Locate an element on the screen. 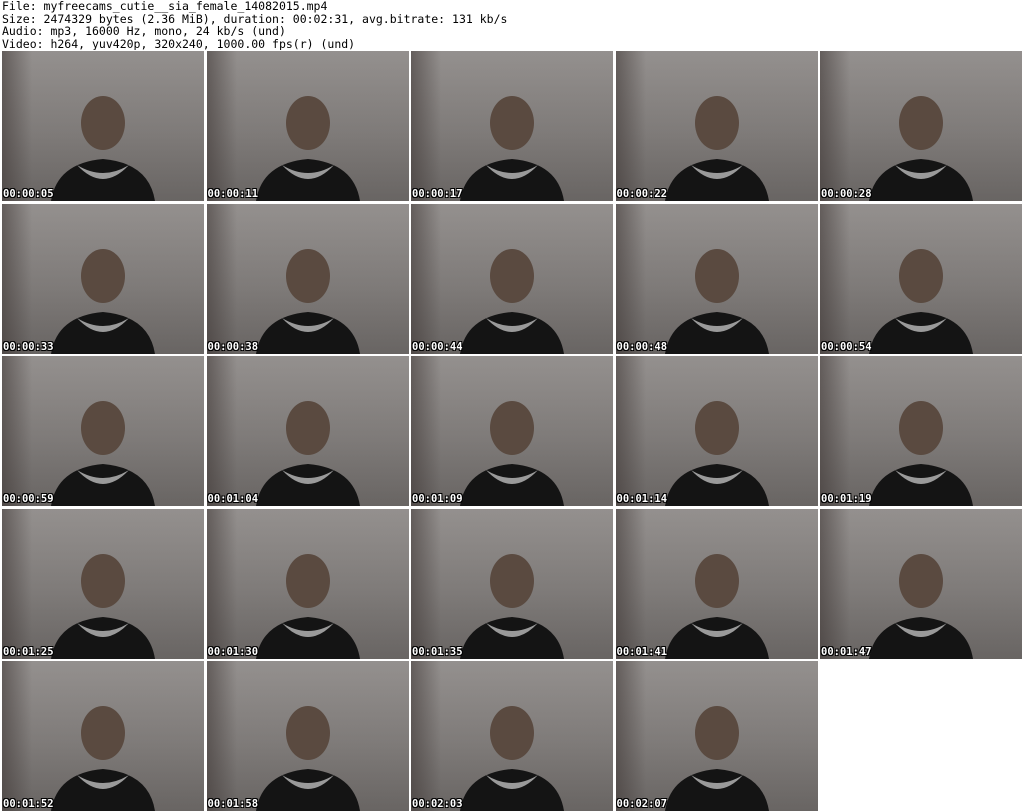  thumbnail-frame: 00:02:03 is located at coordinates (512, 736).